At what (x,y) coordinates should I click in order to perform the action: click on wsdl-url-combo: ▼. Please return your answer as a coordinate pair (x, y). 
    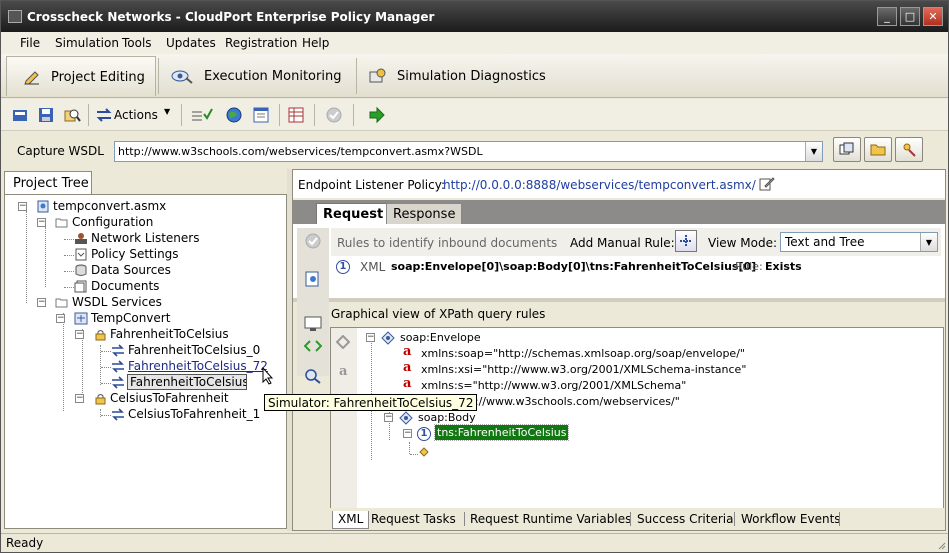
    Looking at the image, I should click on (468, 151).